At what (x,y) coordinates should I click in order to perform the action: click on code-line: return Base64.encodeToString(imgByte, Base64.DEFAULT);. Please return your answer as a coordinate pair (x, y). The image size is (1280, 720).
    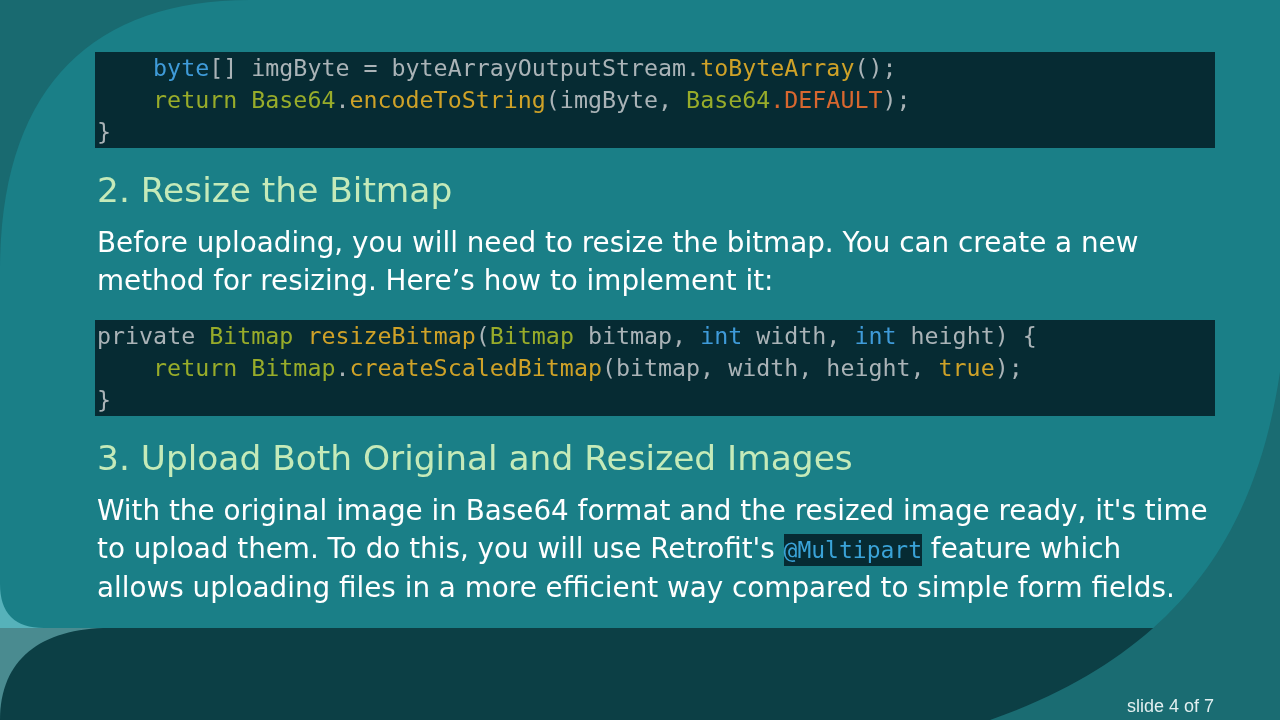
    Looking at the image, I should click on (532, 100).